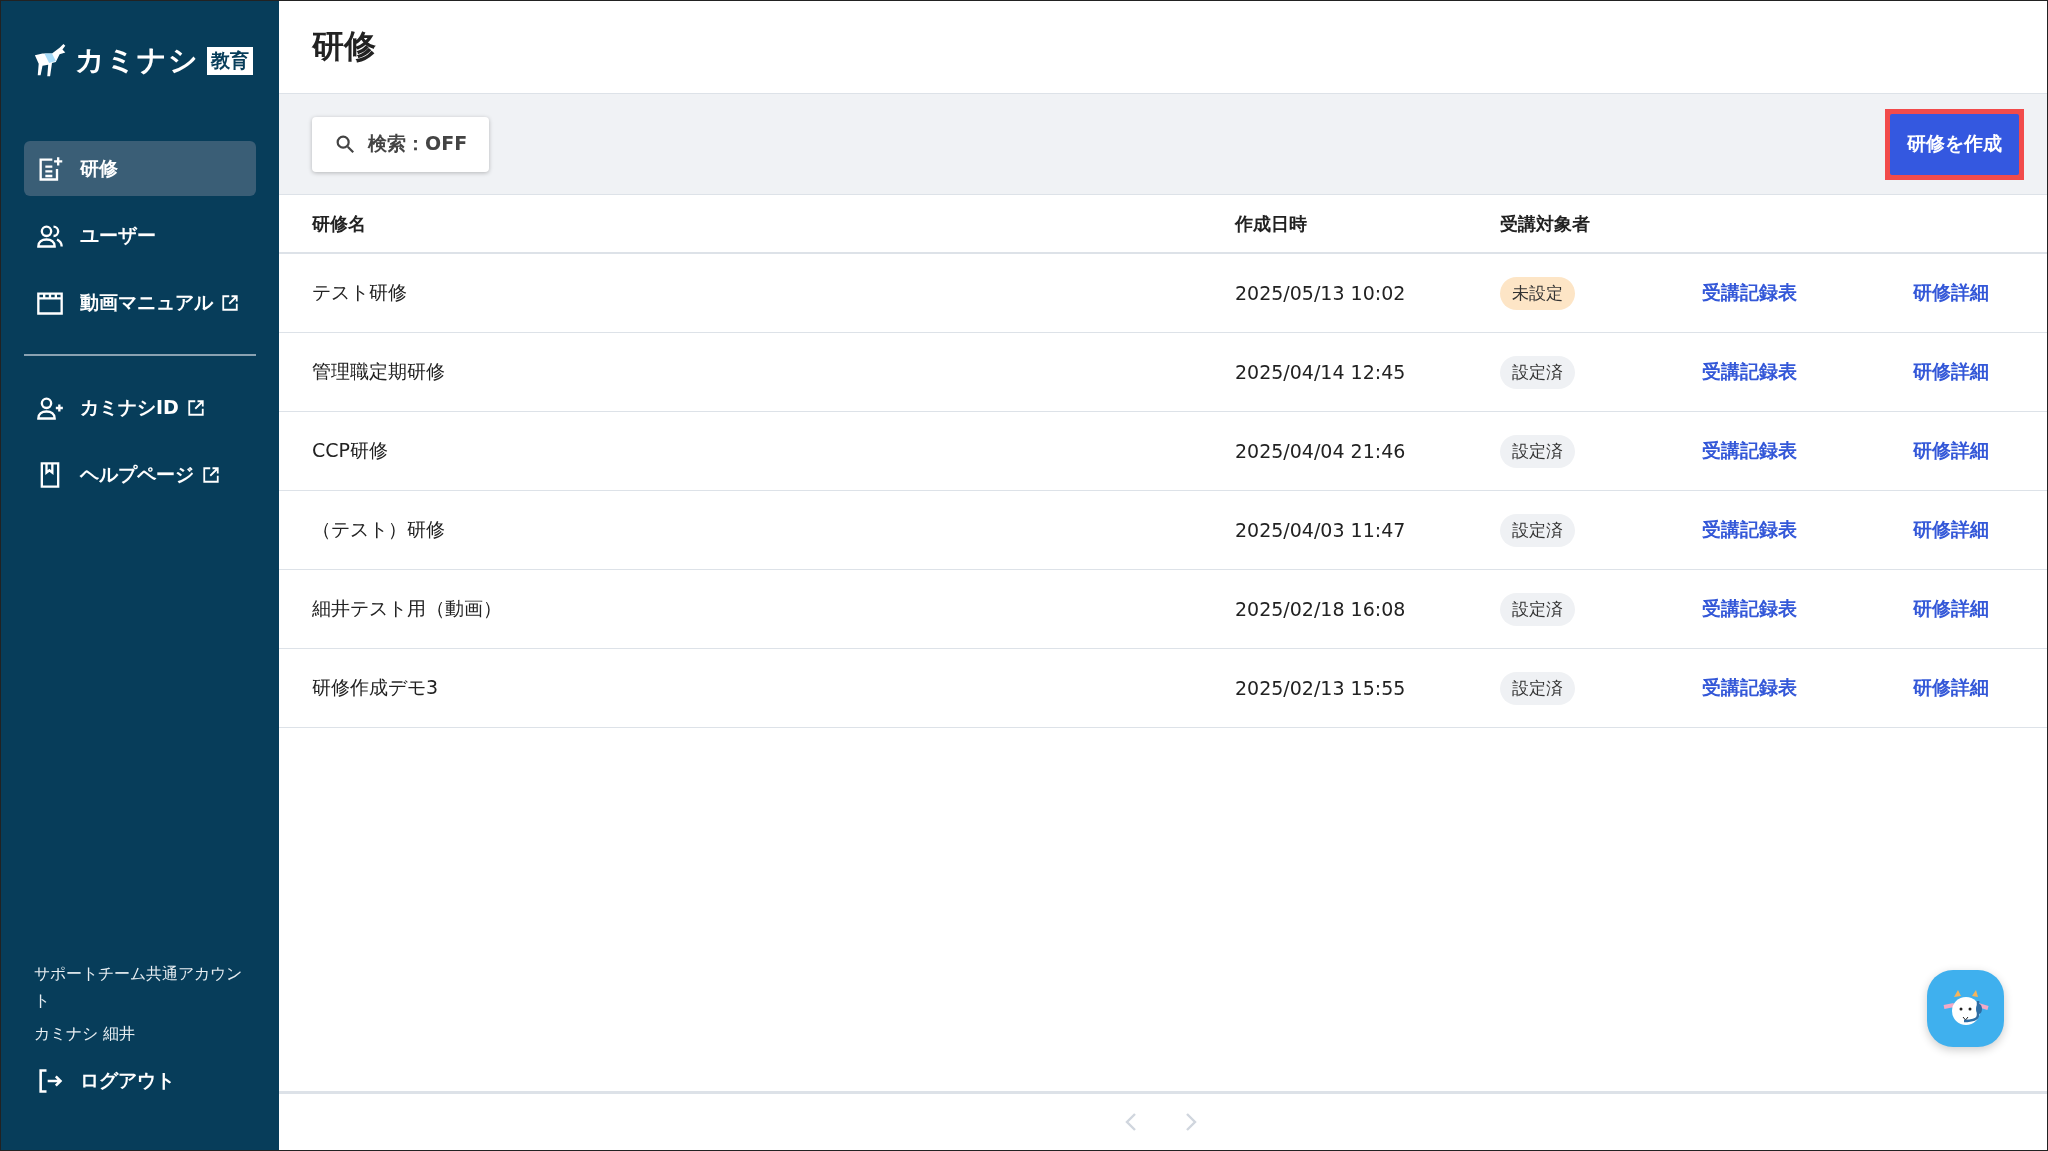  Describe the element at coordinates (140, 1080) in the screenshot. I see `logout-link: ログアウト` at that location.